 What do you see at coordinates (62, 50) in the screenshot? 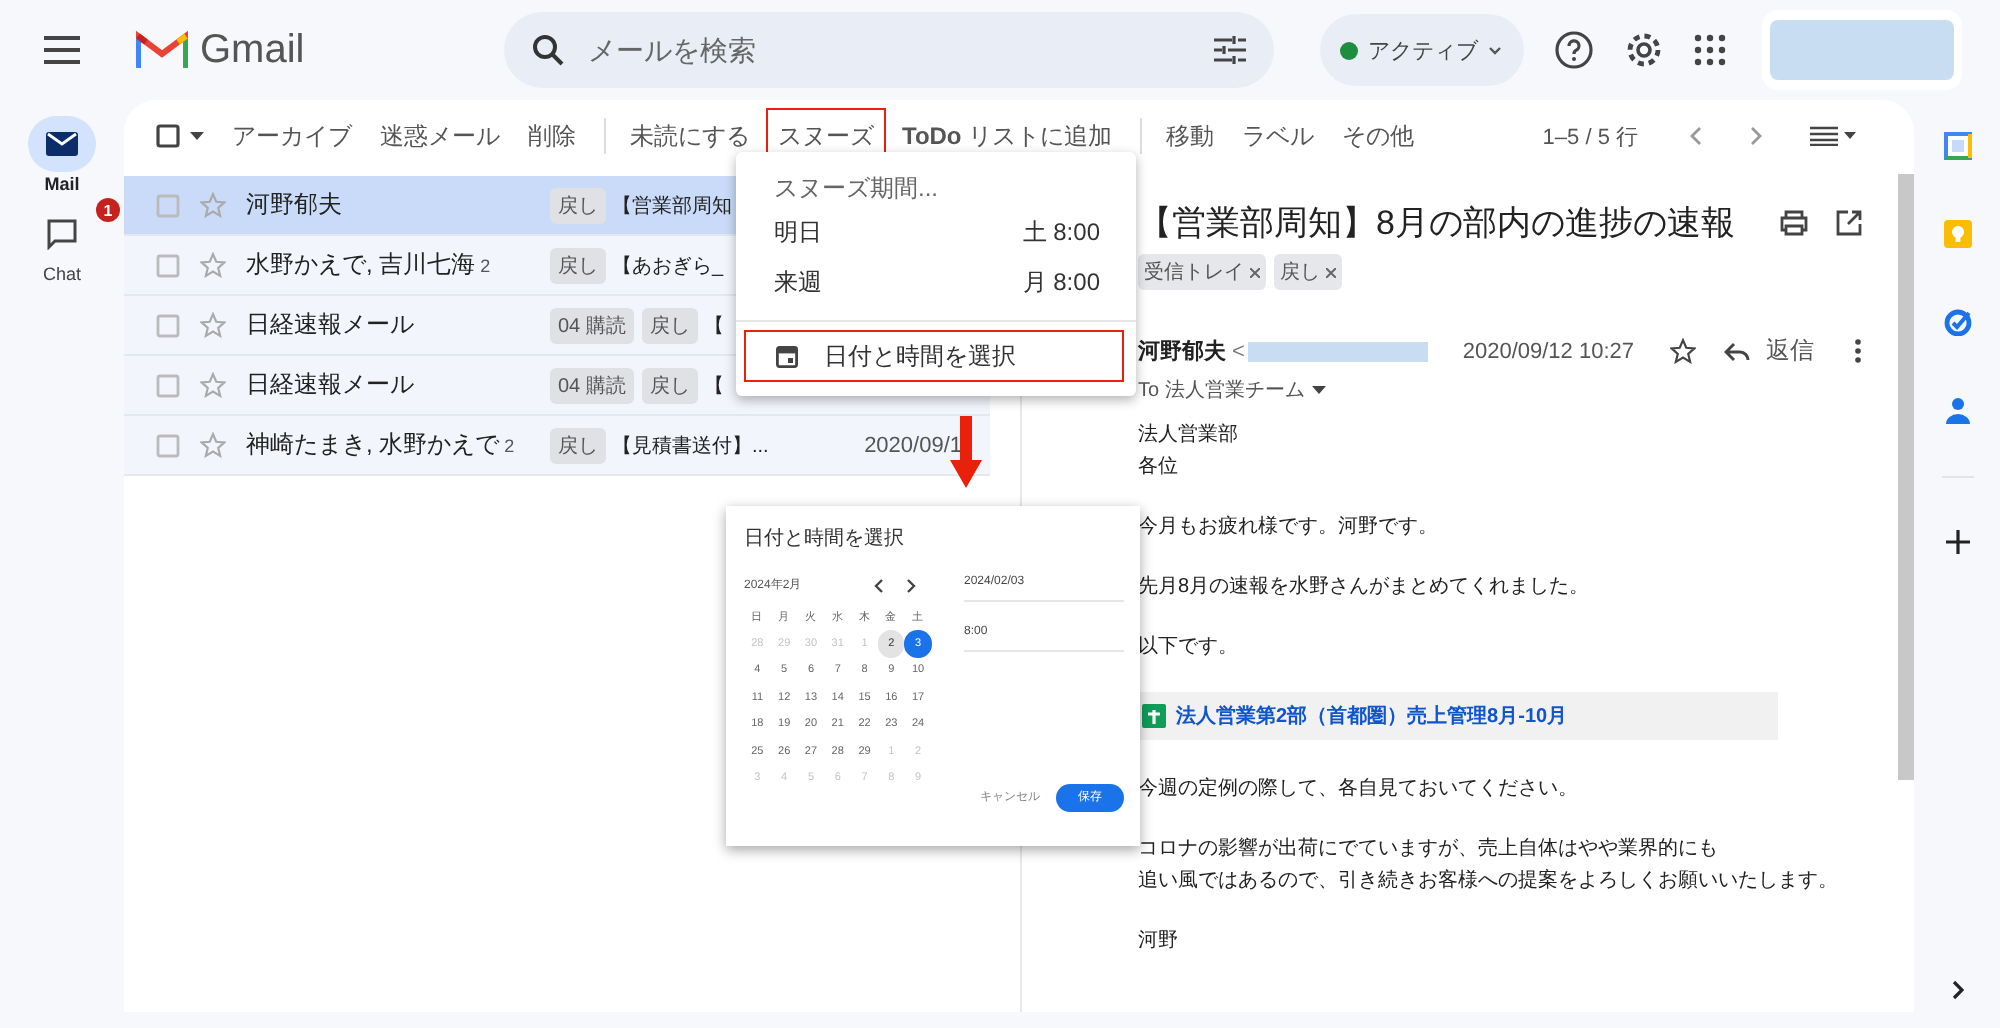
I see `menu-icon` at bounding box center [62, 50].